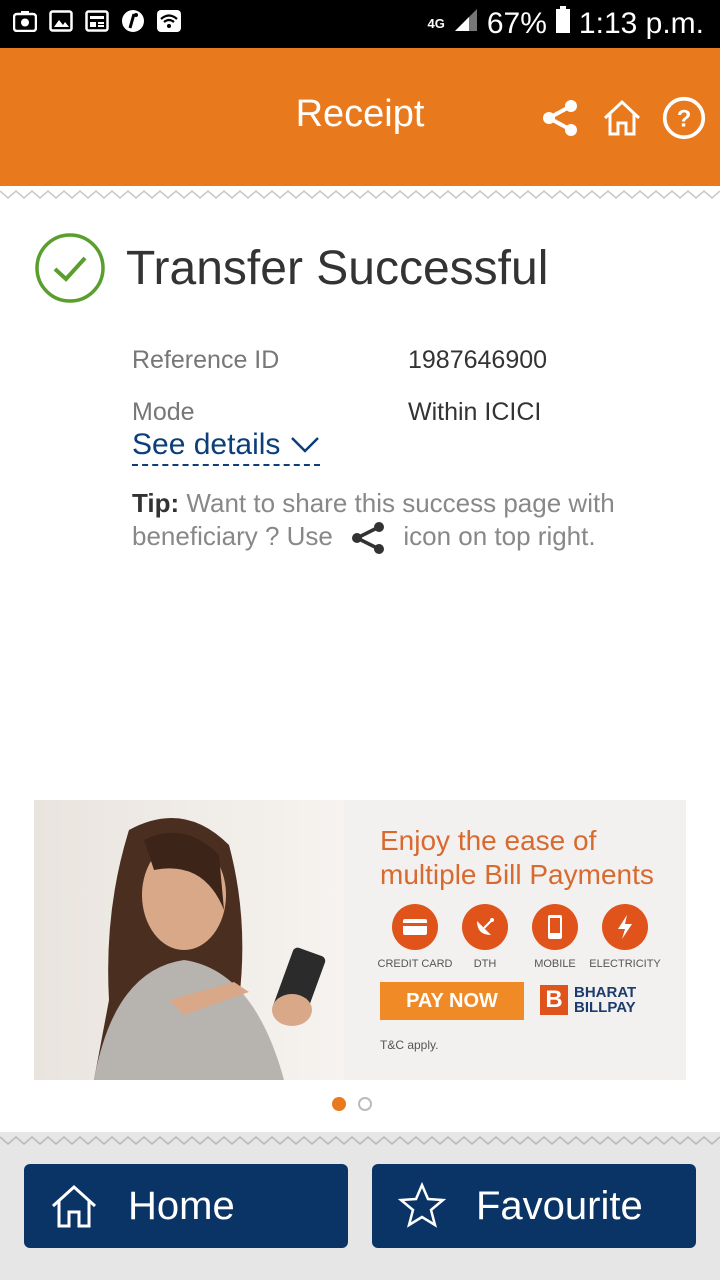 Image resolution: width=720 pixels, height=1280 pixels. I want to click on detail-label: Reference ID, so click(206, 359).